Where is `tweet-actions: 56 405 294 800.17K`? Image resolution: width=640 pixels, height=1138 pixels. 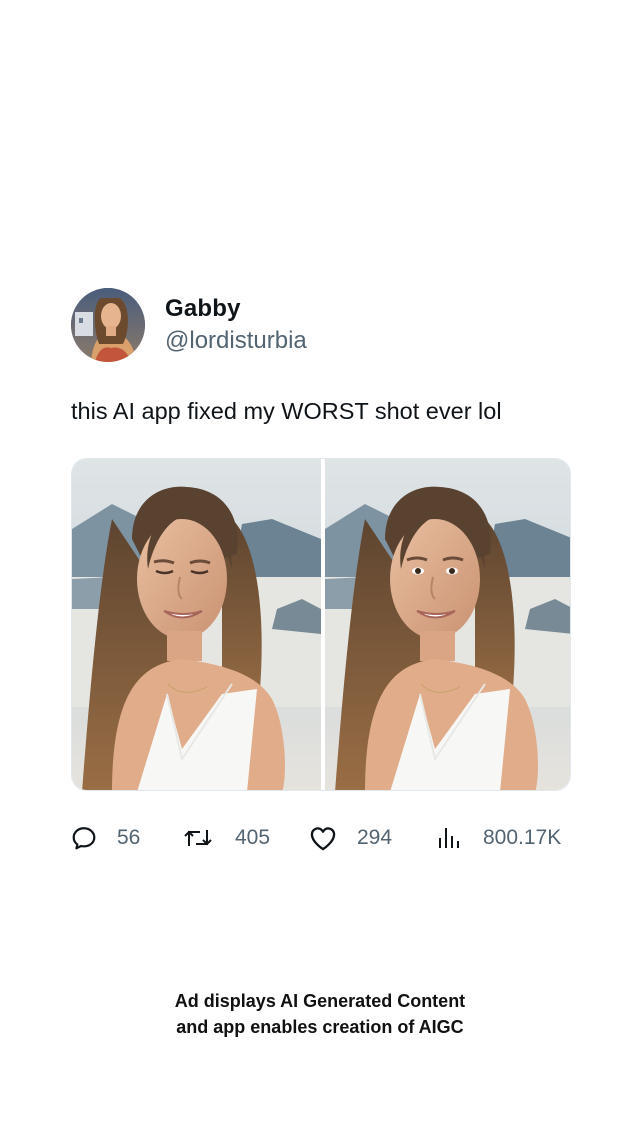
tweet-actions: 56 405 294 800.17K is located at coordinates (321, 838).